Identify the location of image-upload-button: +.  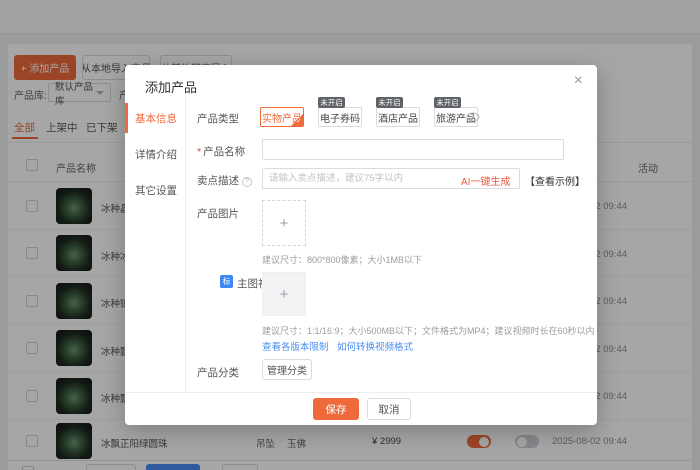
(284, 223).